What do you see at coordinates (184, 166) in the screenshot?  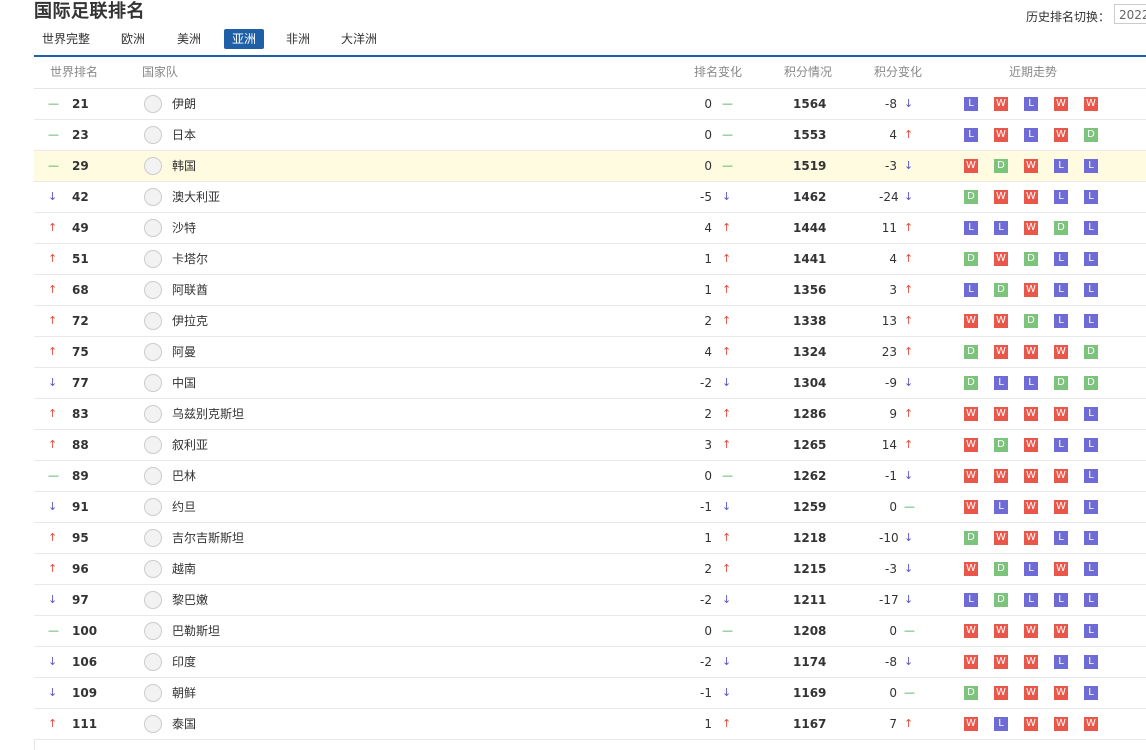 I see `team-name: 韩国` at bounding box center [184, 166].